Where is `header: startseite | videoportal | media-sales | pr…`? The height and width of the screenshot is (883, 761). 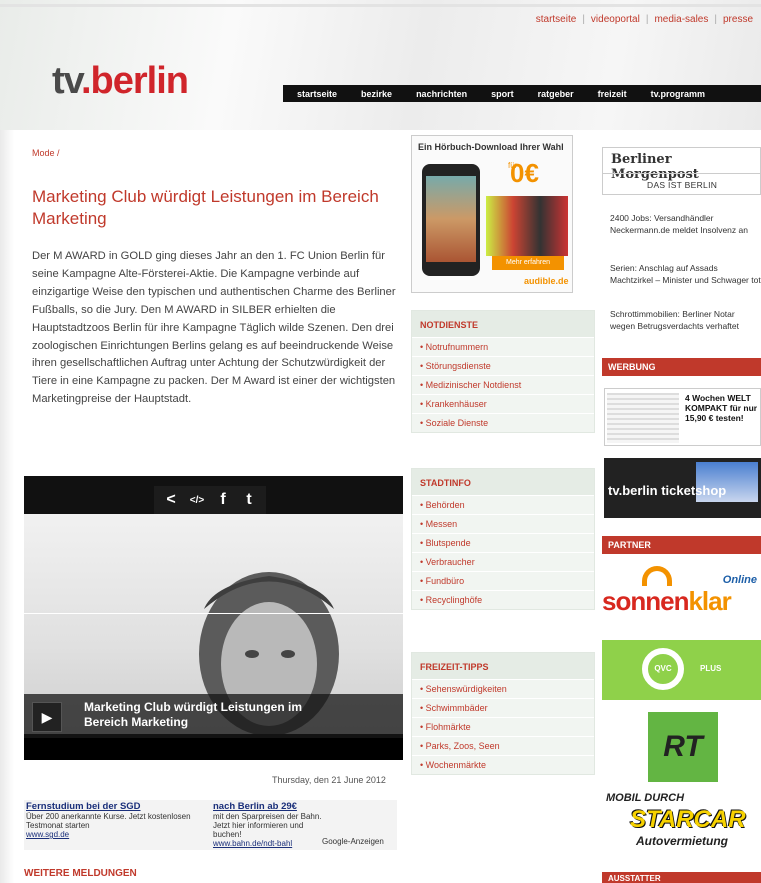
header: startseite | videoportal | media-sales | pr… is located at coordinates (380, 65).